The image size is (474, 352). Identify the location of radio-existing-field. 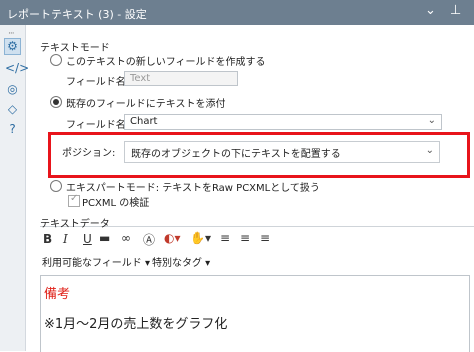
(56, 102).